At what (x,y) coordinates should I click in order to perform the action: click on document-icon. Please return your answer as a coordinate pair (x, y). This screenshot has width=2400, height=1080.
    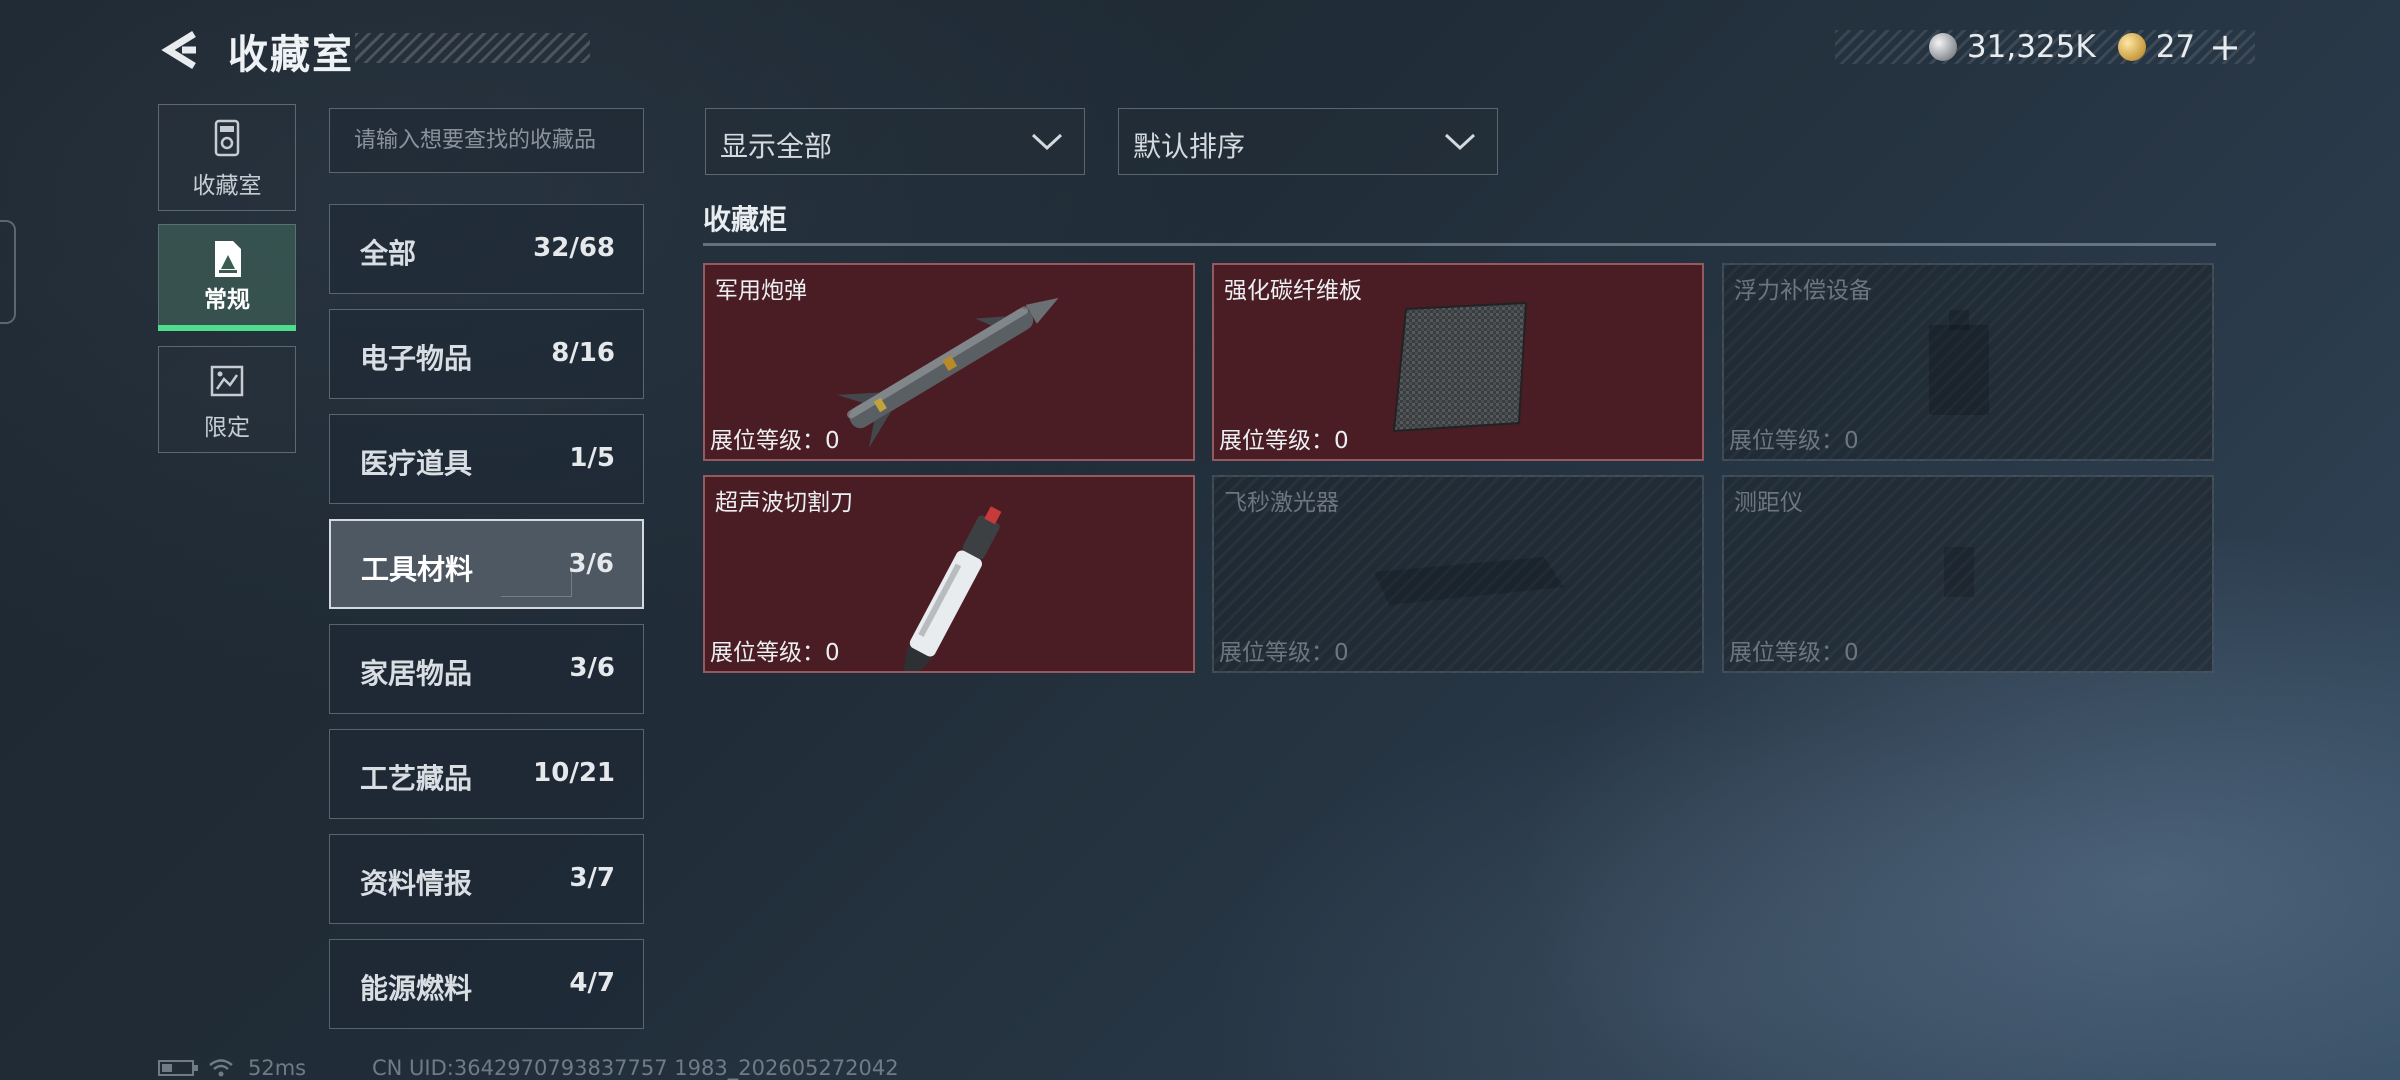
    Looking at the image, I should click on (228, 259).